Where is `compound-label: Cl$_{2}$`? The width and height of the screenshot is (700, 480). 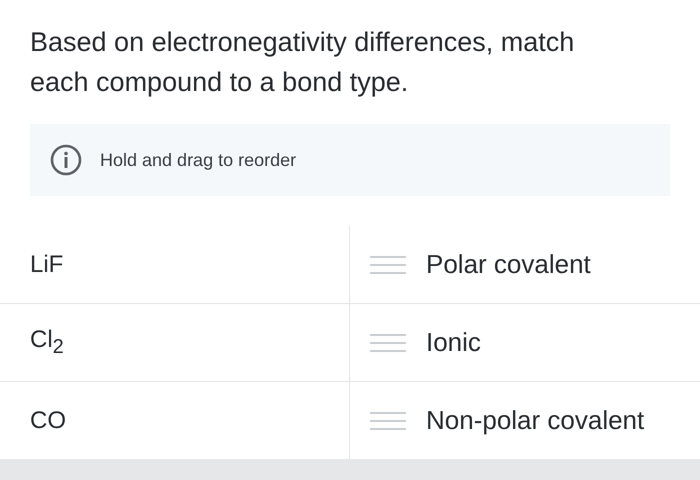 compound-label: Cl$_{2}$ is located at coordinates (47, 342).